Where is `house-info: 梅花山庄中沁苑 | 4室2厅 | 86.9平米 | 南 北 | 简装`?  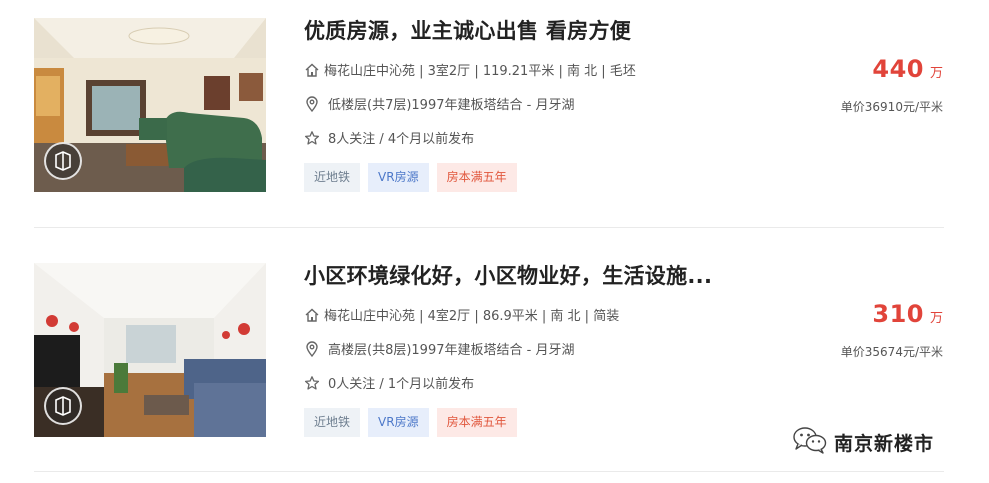
house-info: 梅花山庄中沁苑 | 4室2厅 | 86.9平米 | 南 北 | 简装 is located at coordinates (461, 314).